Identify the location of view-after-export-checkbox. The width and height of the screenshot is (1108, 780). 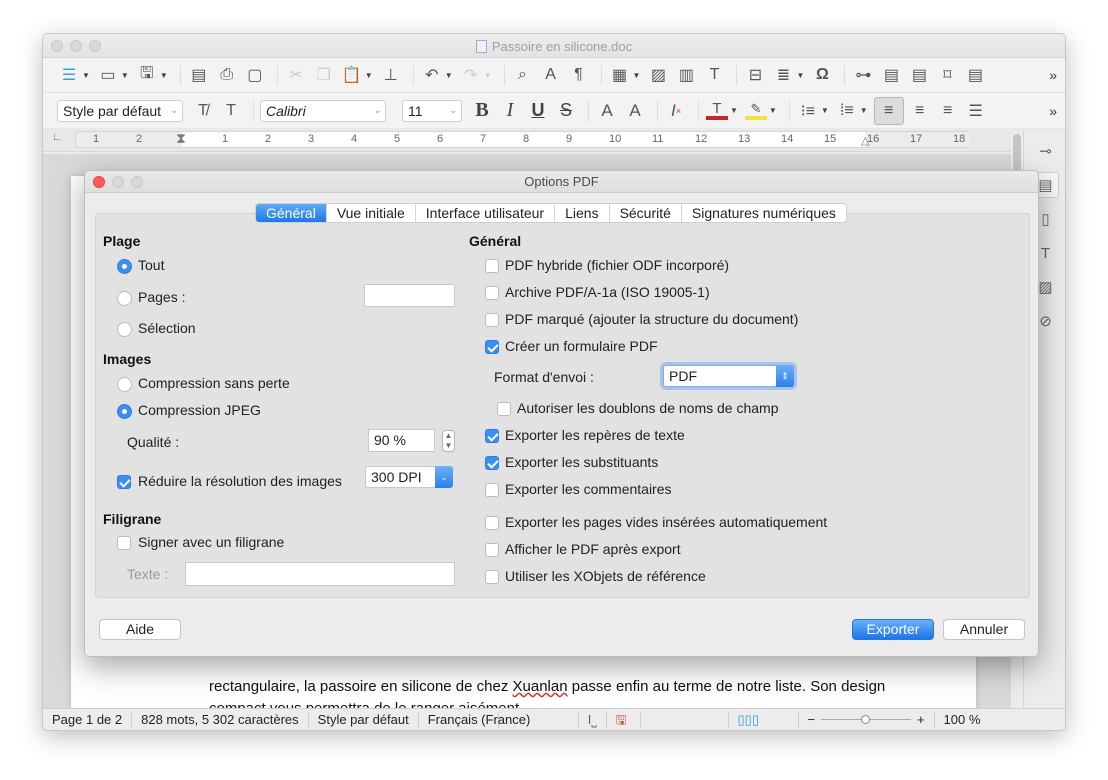
(492, 550).